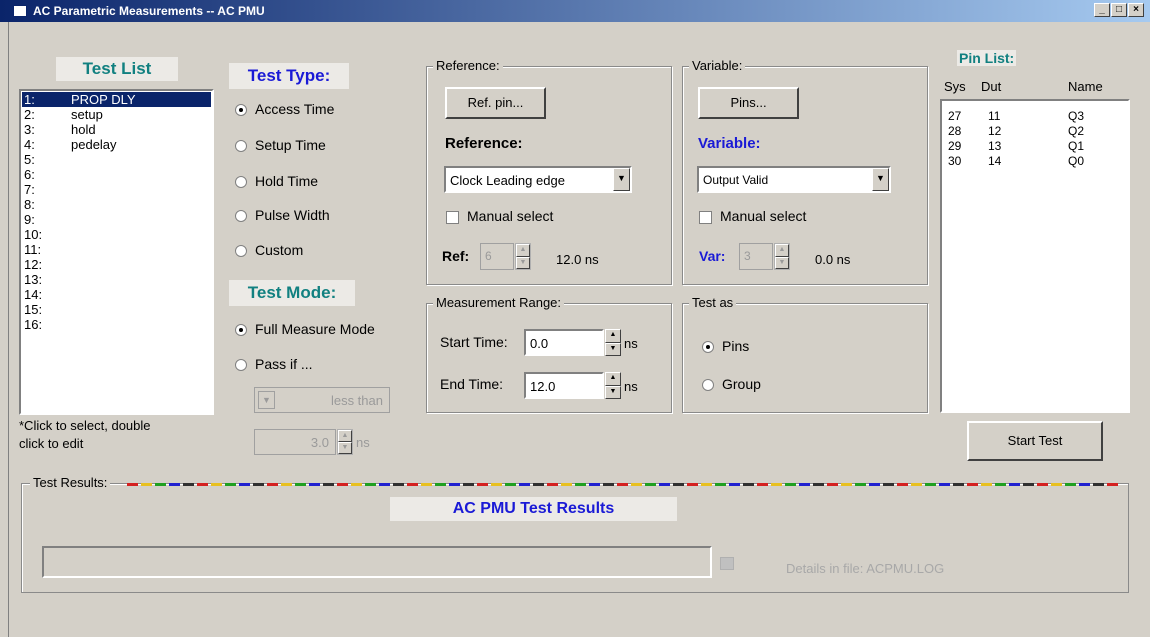 Image resolution: width=1150 pixels, height=637 pixels. Describe the element at coordinates (717, 65) in the screenshot. I see `variable-group-label: Variable:` at that location.